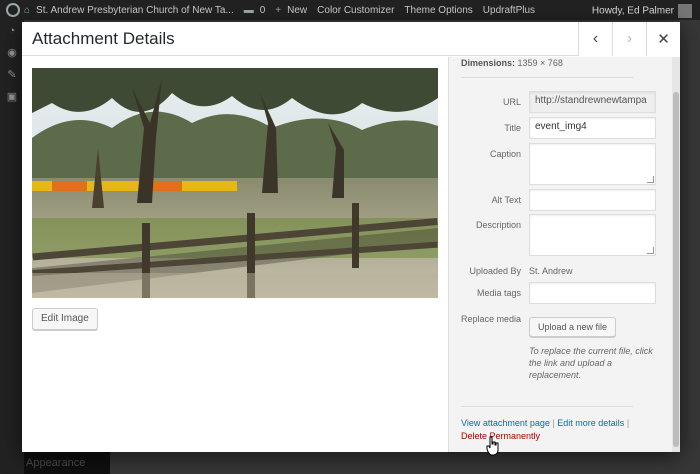 This screenshot has width=700, height=474. What do you see at coordinates (12, 53) in the screenshot?
I see `jetpack-icon: ◉` at bounding box center [12, 53].